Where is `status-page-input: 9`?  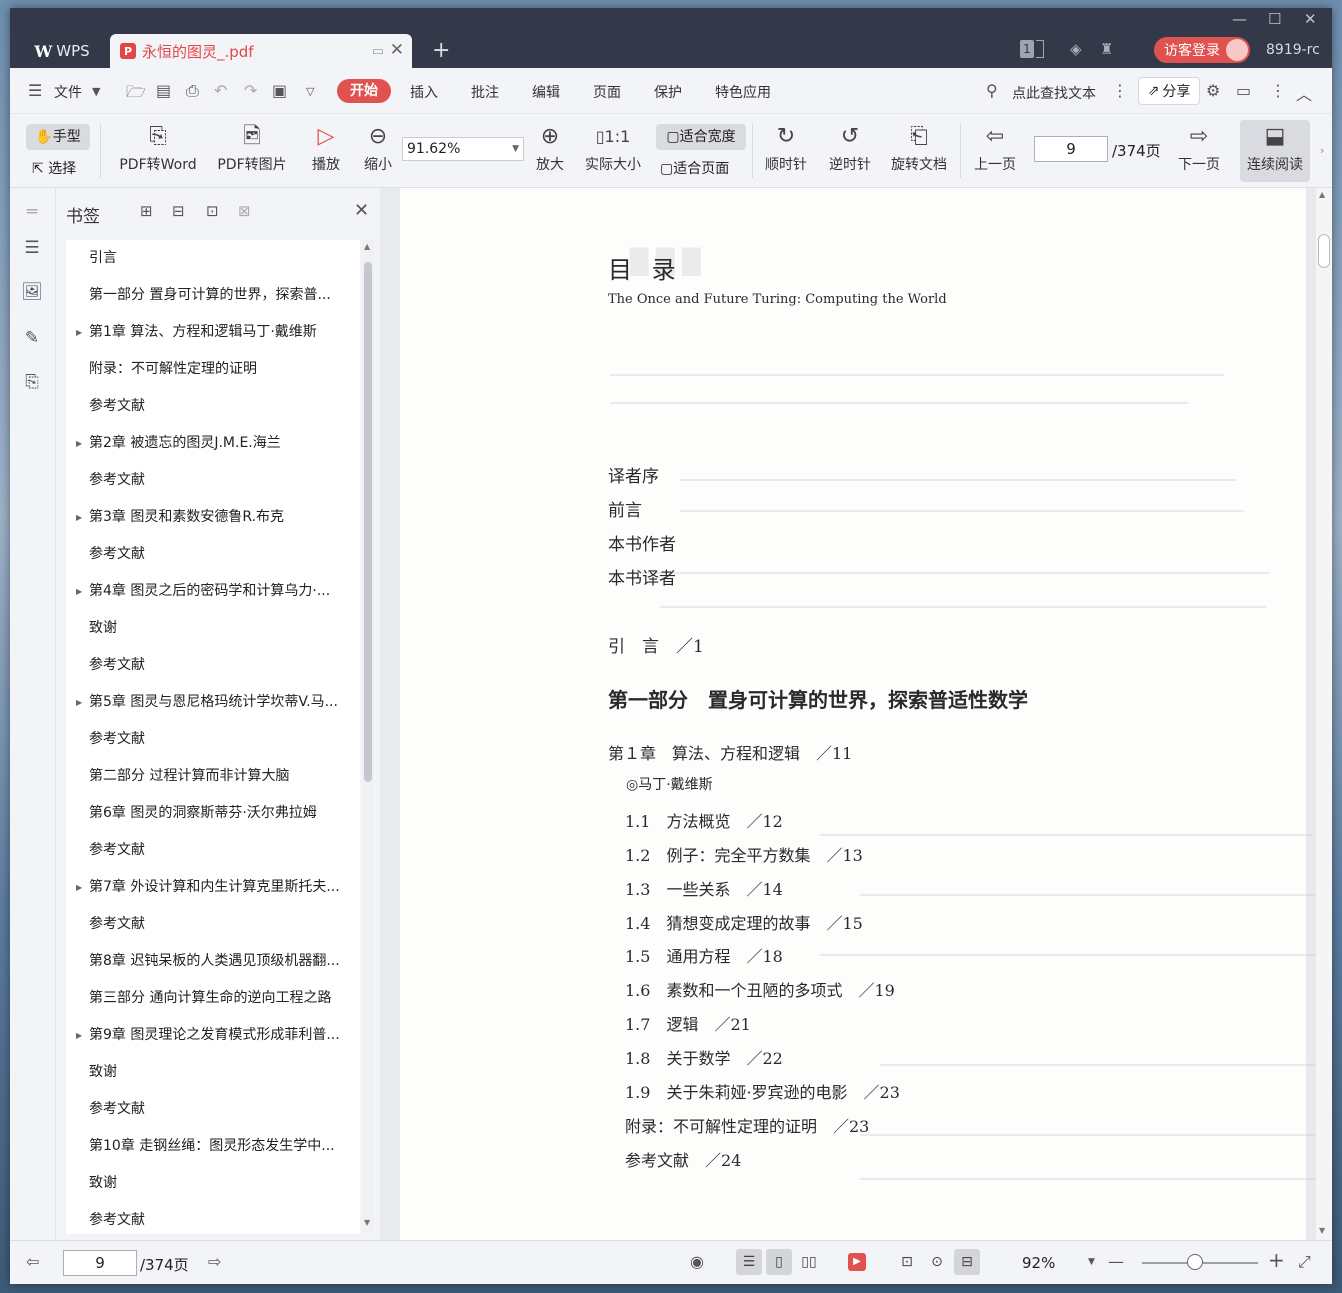 status-page-input: 9 is located at coordinates (100, 1263).